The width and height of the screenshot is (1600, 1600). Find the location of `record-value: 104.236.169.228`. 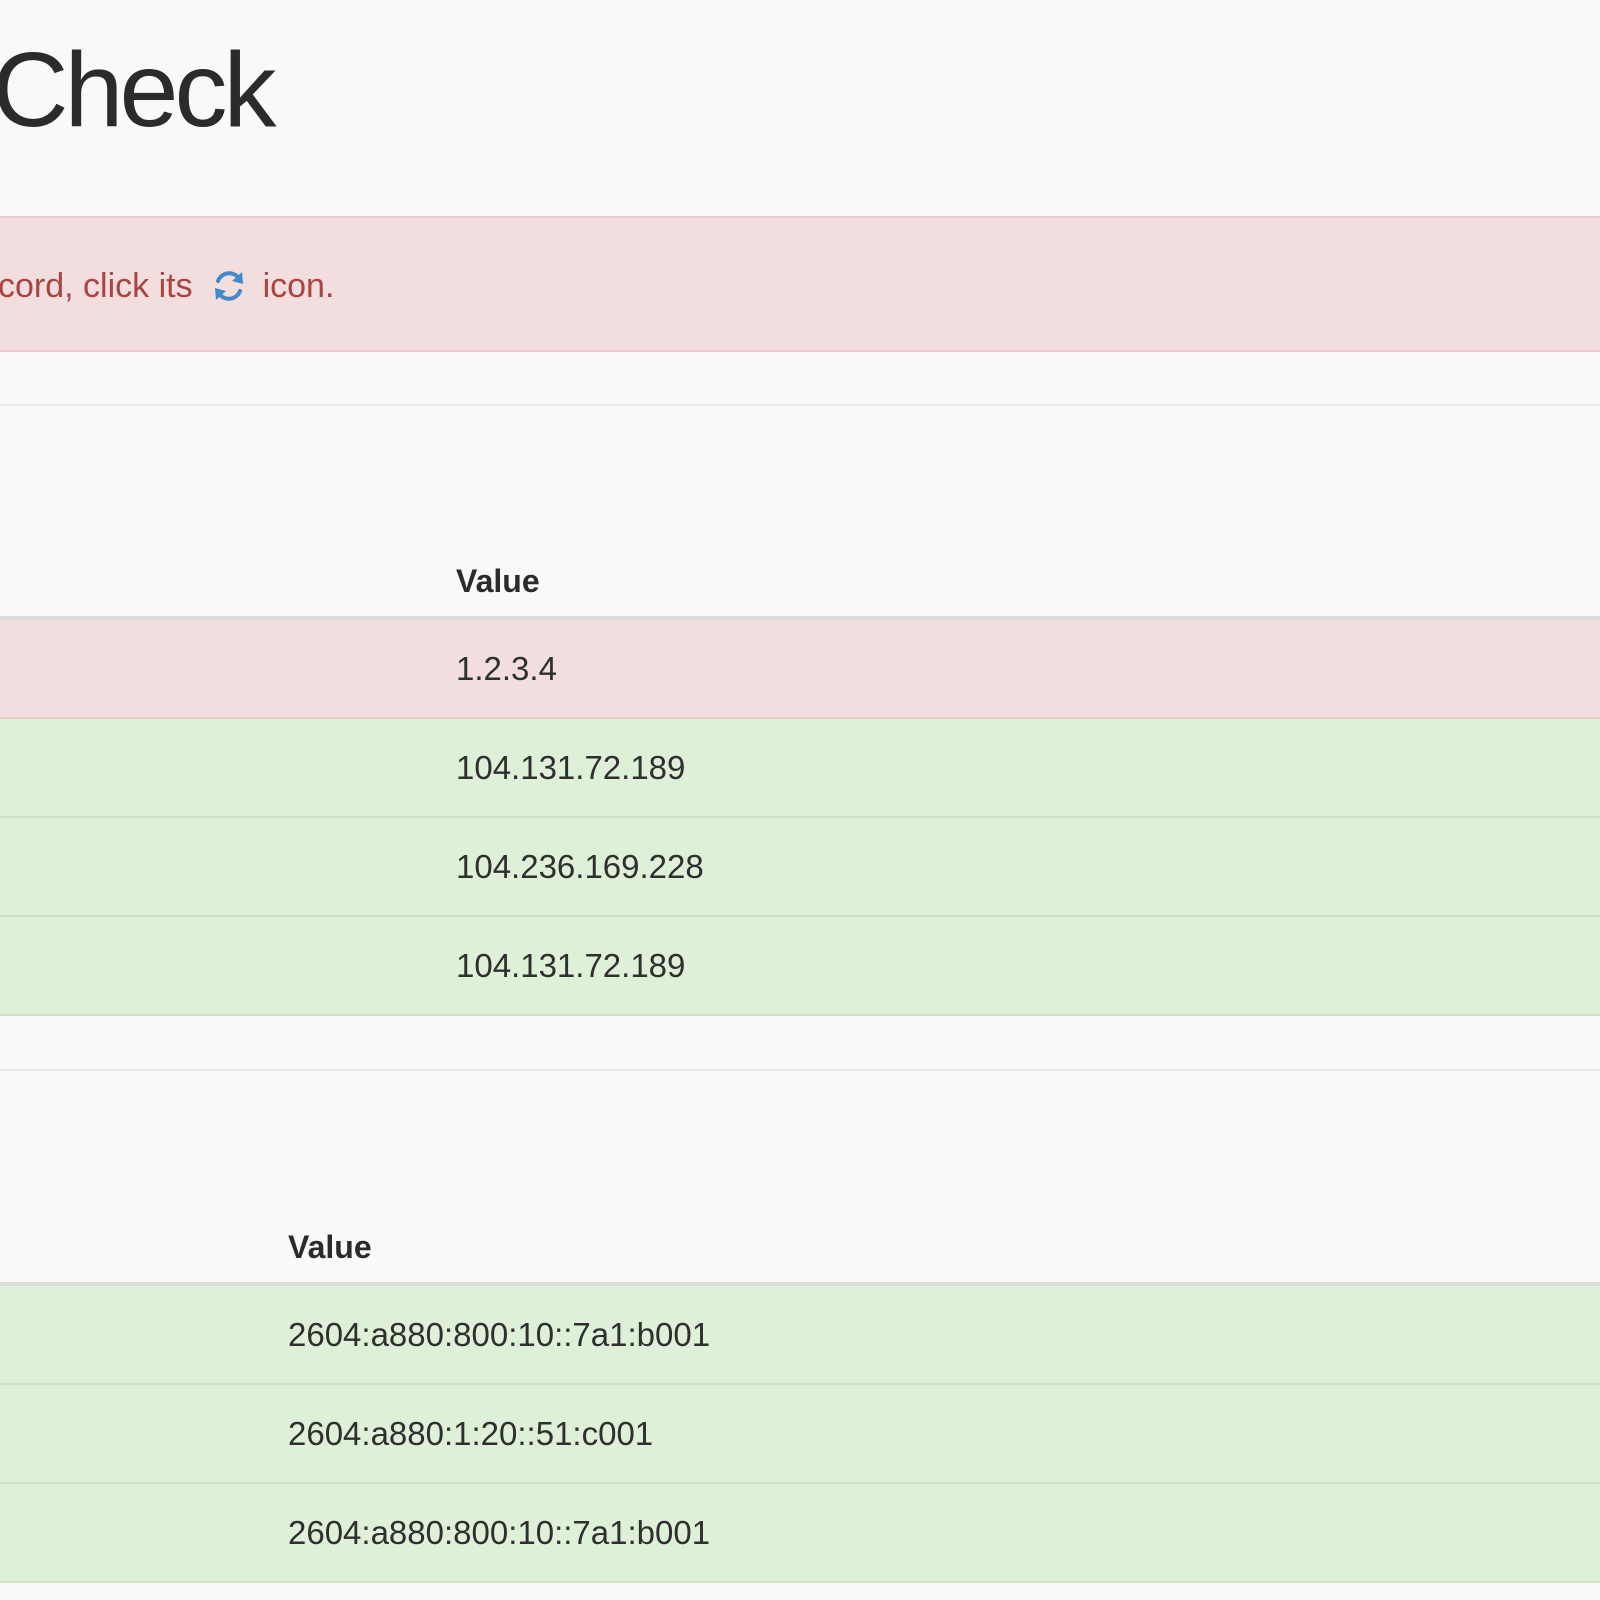

record-value: 104.236.169.228 is located at coordinates (580, 866).